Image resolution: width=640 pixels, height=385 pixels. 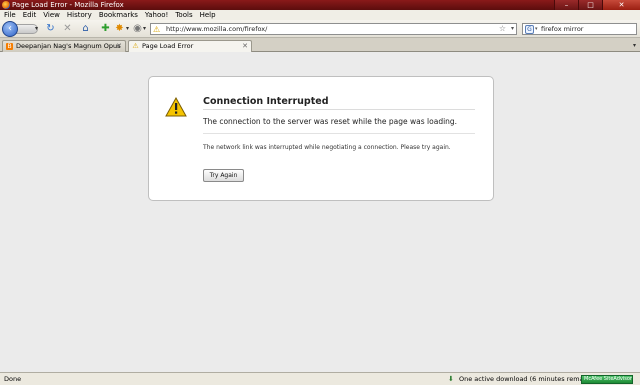 I want to click on maximize-button: □, so click(x=590, y=5).